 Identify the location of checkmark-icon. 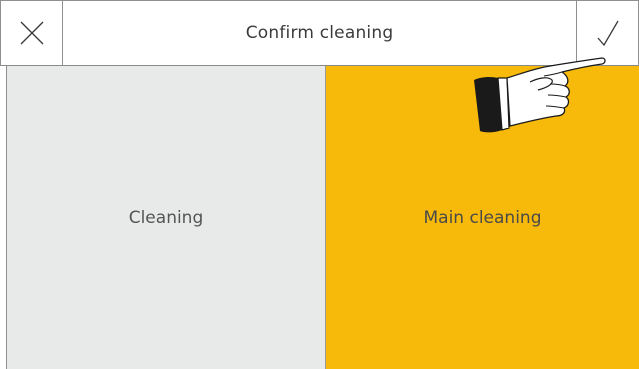
(608, 33).